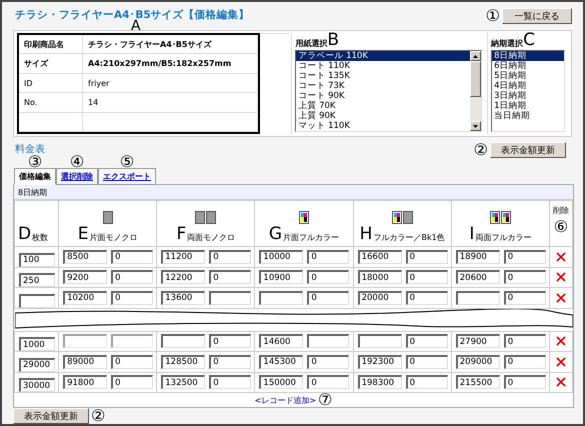 Image resolution: width=585 pixels, height=426 pixels. What do you see at coordinates (383, 66) in the screenshot?
I see `list-option: コート 110K` at bounding box center [383, 66].